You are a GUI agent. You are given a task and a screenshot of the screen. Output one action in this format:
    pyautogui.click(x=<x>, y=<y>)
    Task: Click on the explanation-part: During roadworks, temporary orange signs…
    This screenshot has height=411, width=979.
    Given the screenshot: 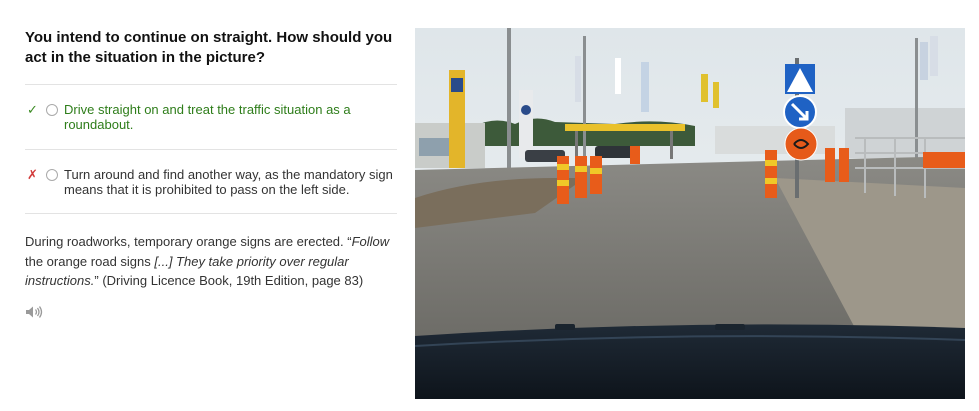 What is the action you would take?
    pyautogui.click(x=188, y=241)
    